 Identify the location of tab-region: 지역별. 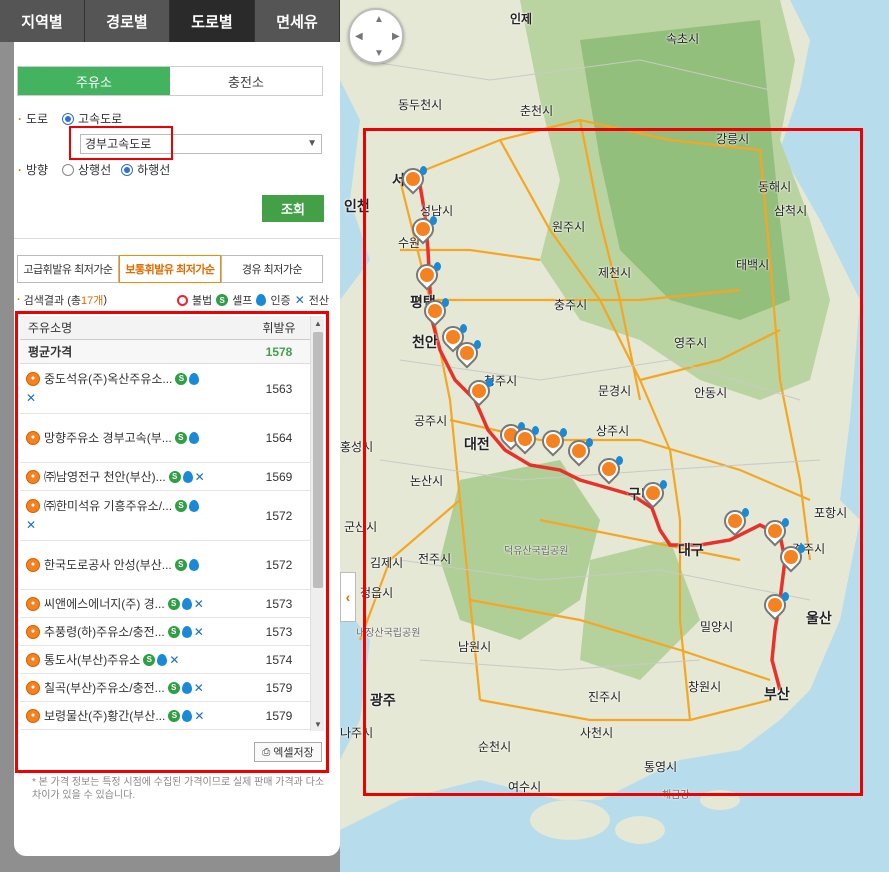
(42, 21).